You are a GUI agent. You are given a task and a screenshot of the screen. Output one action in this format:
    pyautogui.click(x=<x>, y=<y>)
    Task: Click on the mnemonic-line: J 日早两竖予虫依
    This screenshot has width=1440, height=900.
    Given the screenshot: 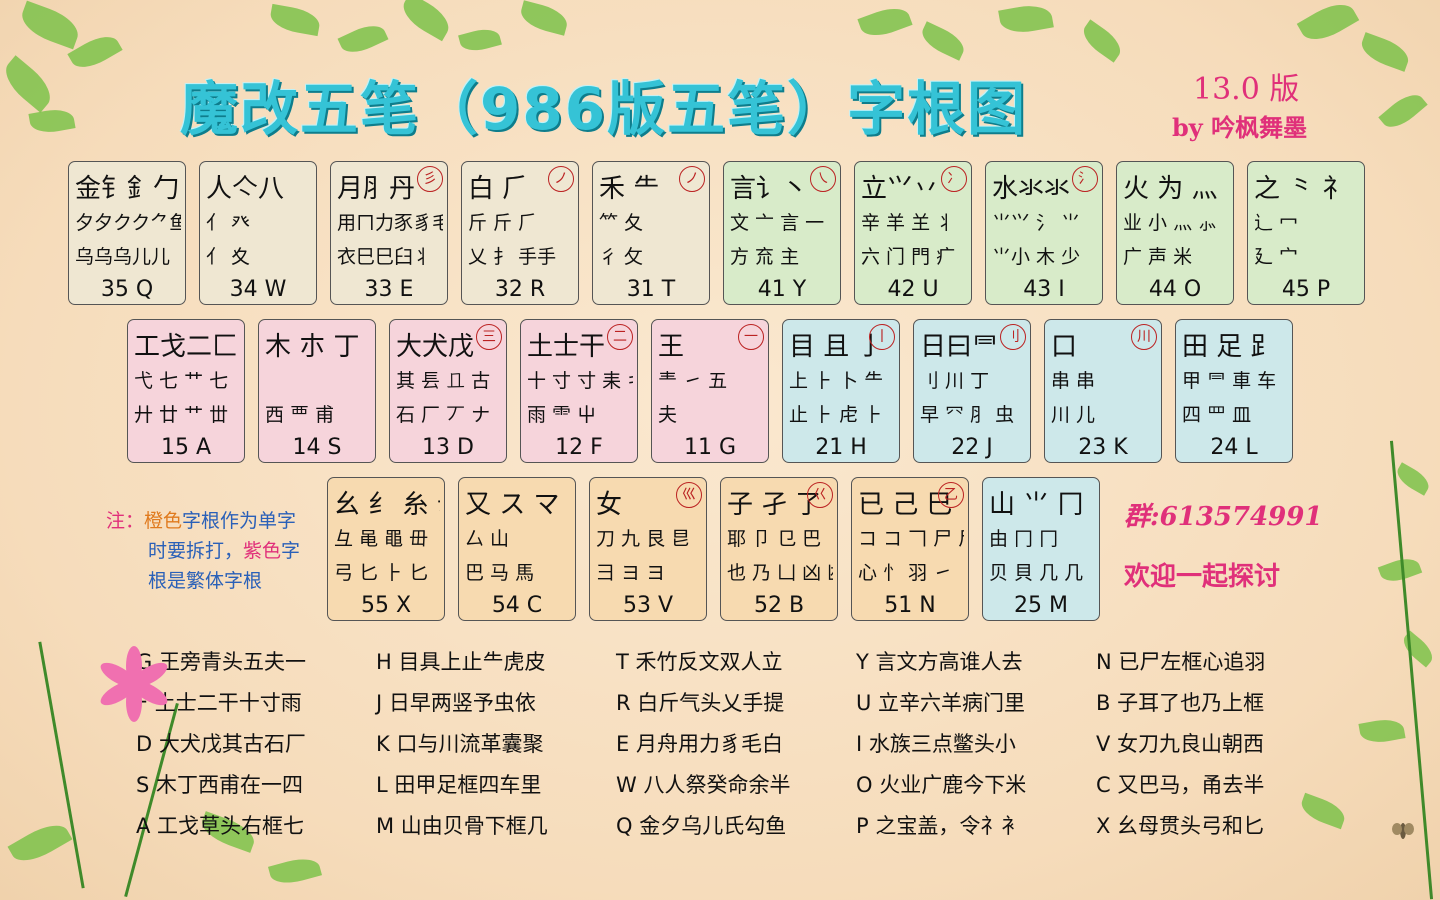 What is the action you would take?
    pyautogui.click(x=456, y=703)
    